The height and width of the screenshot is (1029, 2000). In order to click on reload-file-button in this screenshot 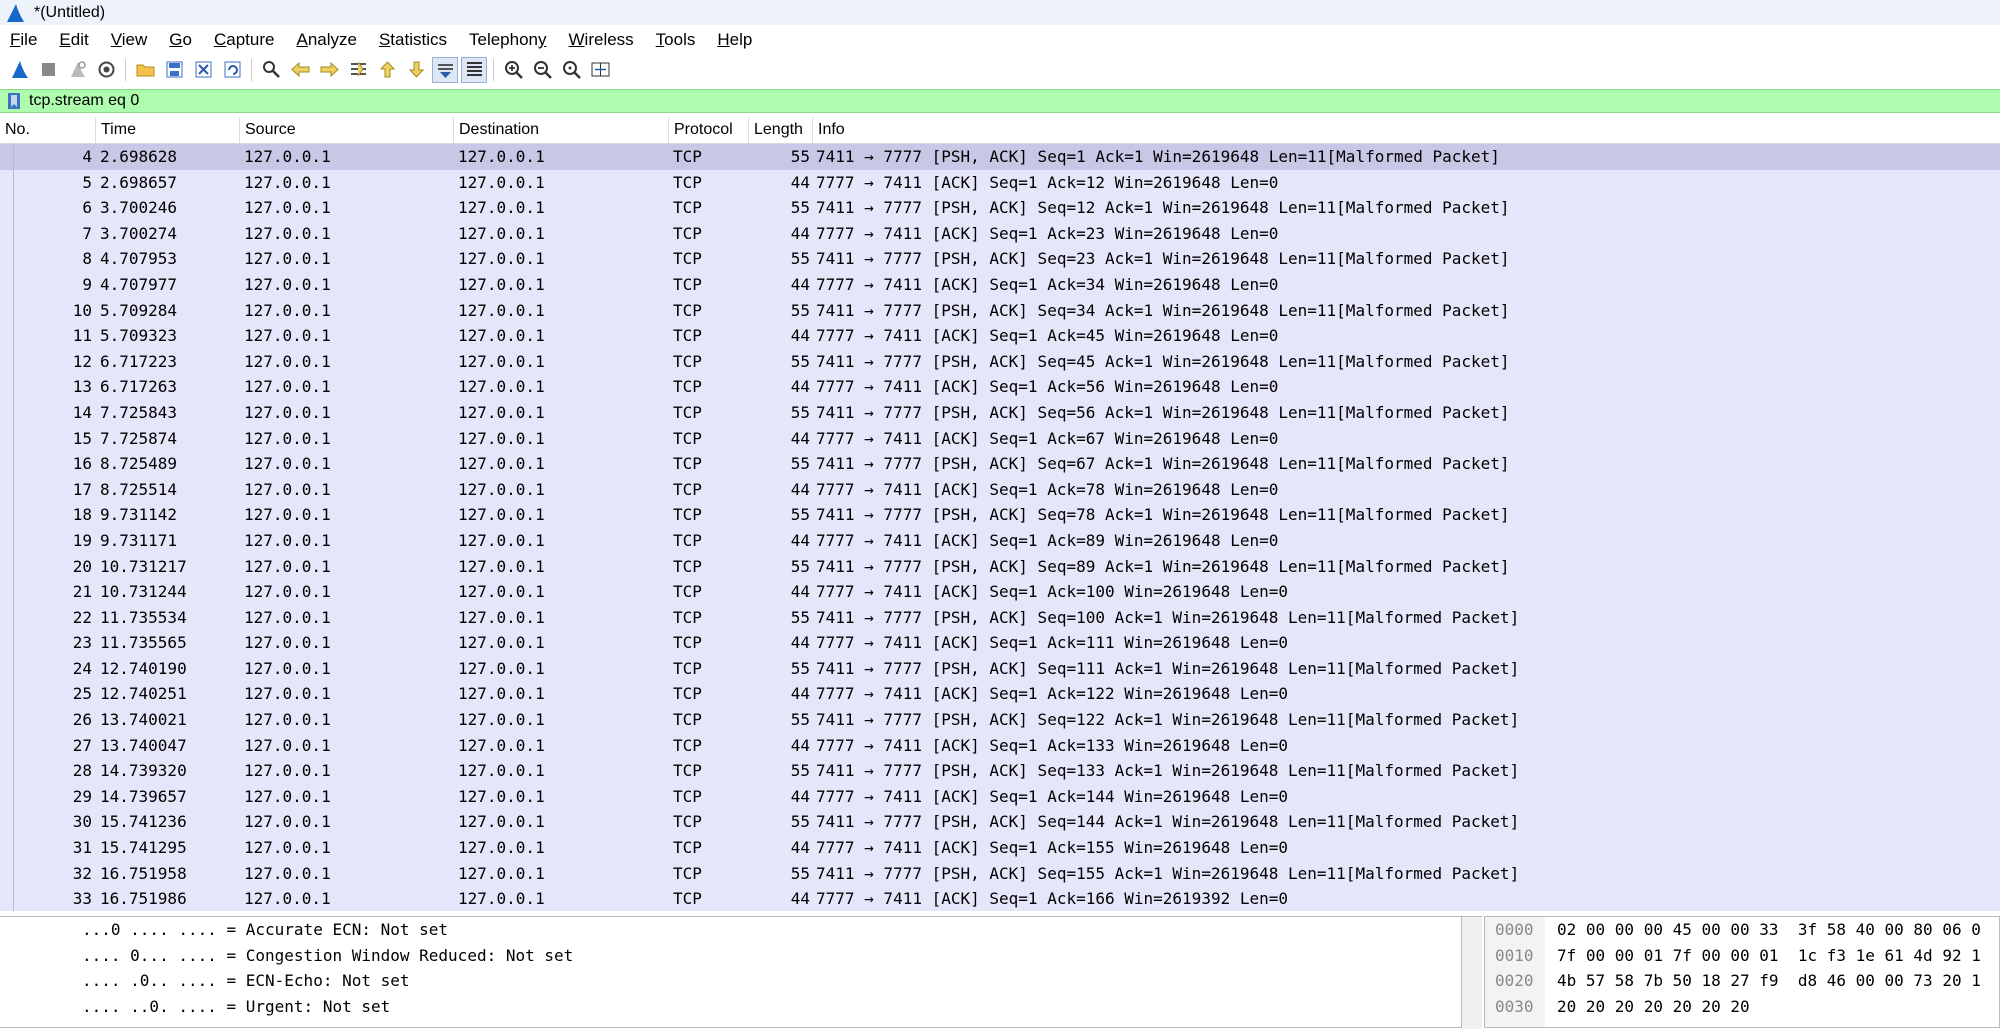, I will do `click(232, 70)`.